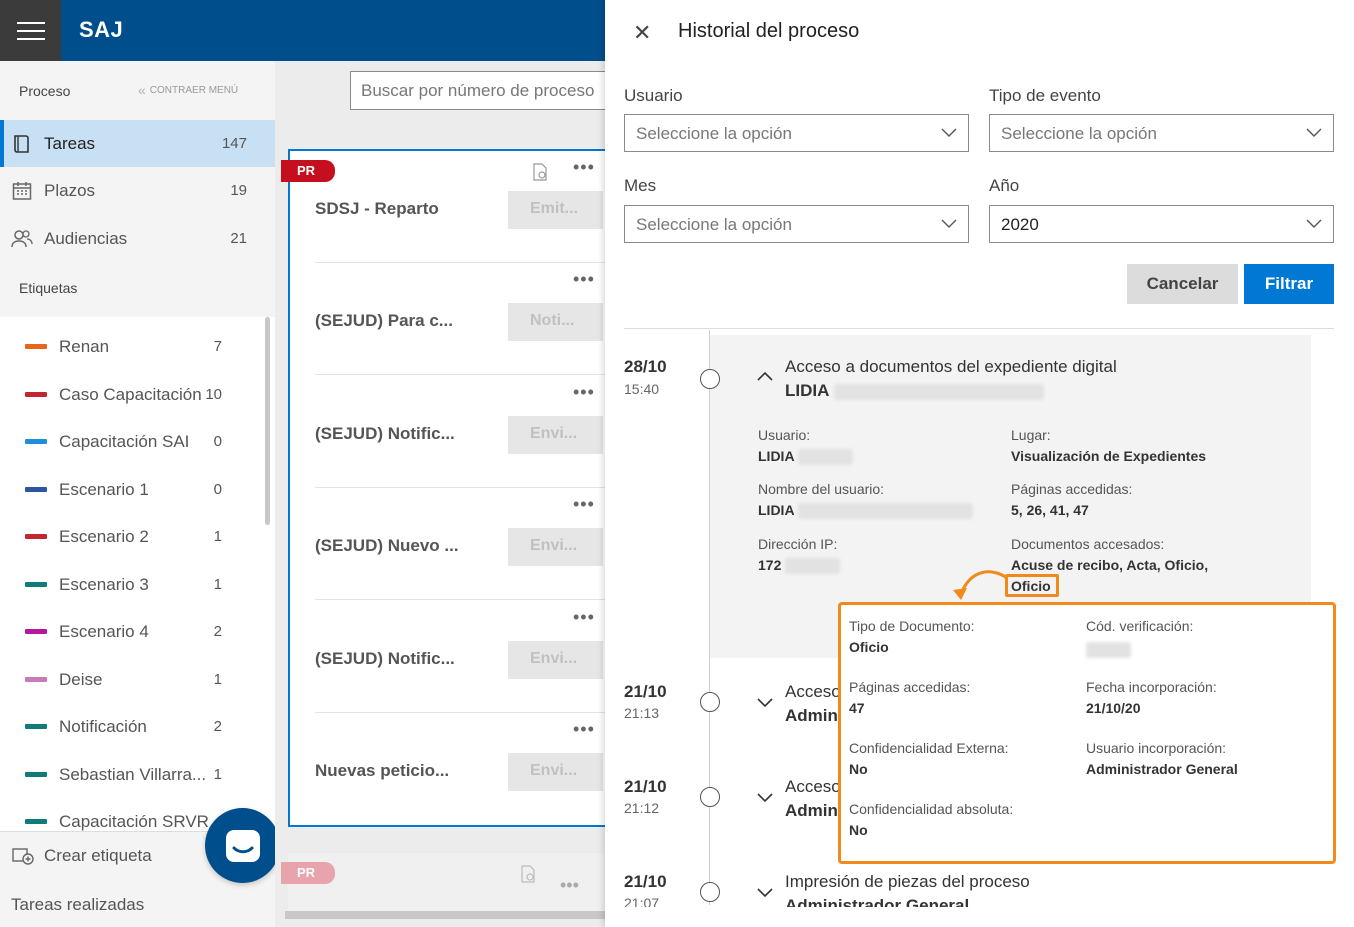 Image resolution: width=1354 pixels, height=927 pixels. What do you see at coordinates (640, 185) in the screenshot?
I see `mes-label: Mes` at bounding box center [640, 185].